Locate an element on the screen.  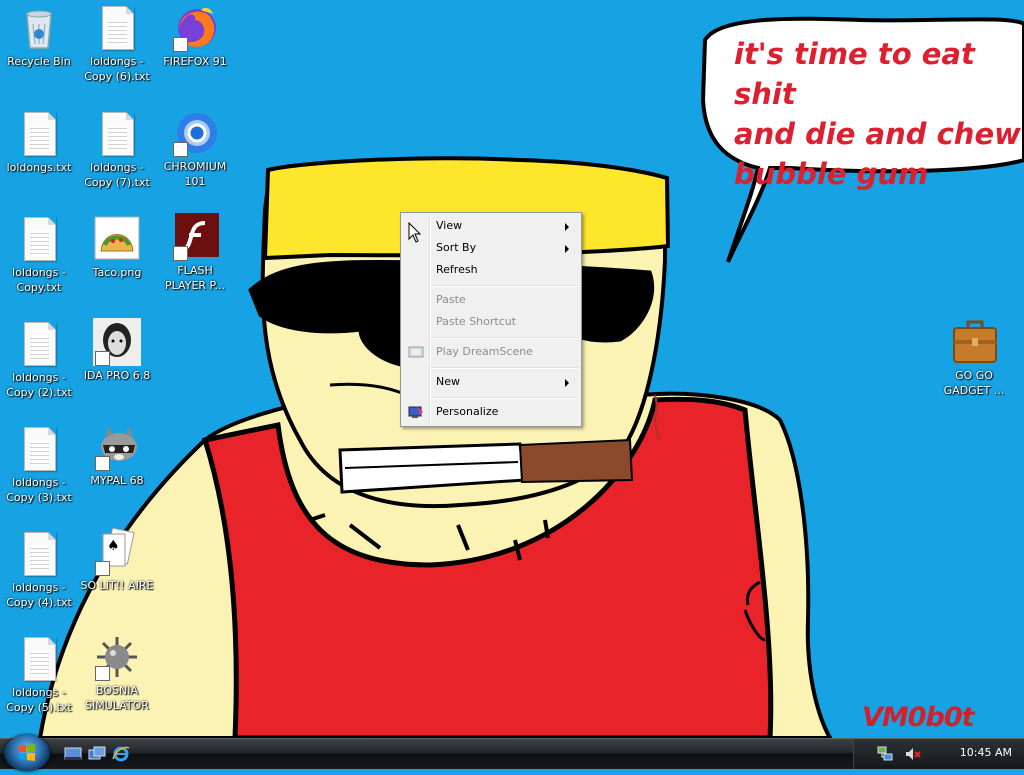
desktop-icon-txt-file: loldongs - Copy (7).txt is located at coordinates (117, 150).